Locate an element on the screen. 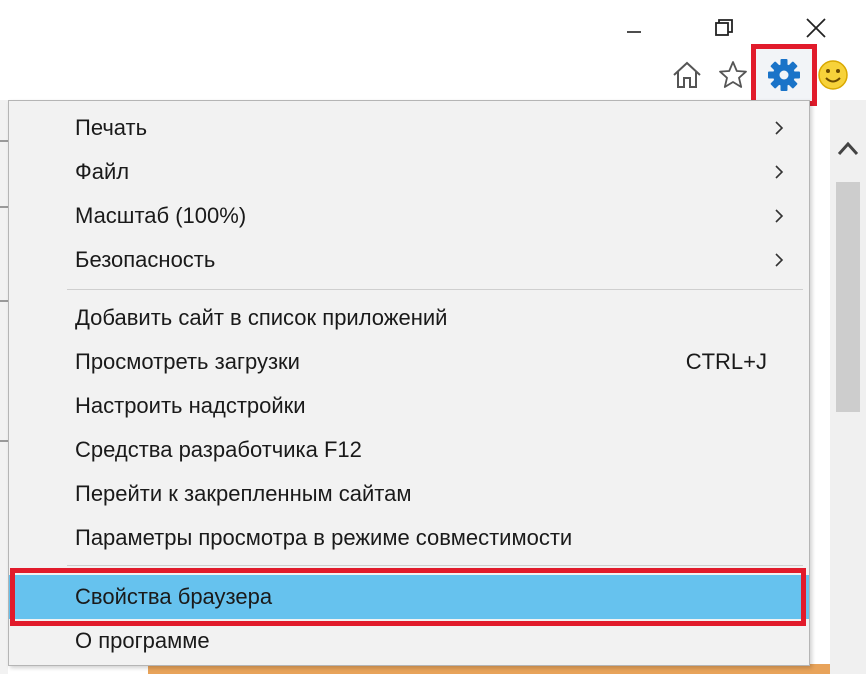  menu-item-file: Файл is located at coordinates (409, 172).